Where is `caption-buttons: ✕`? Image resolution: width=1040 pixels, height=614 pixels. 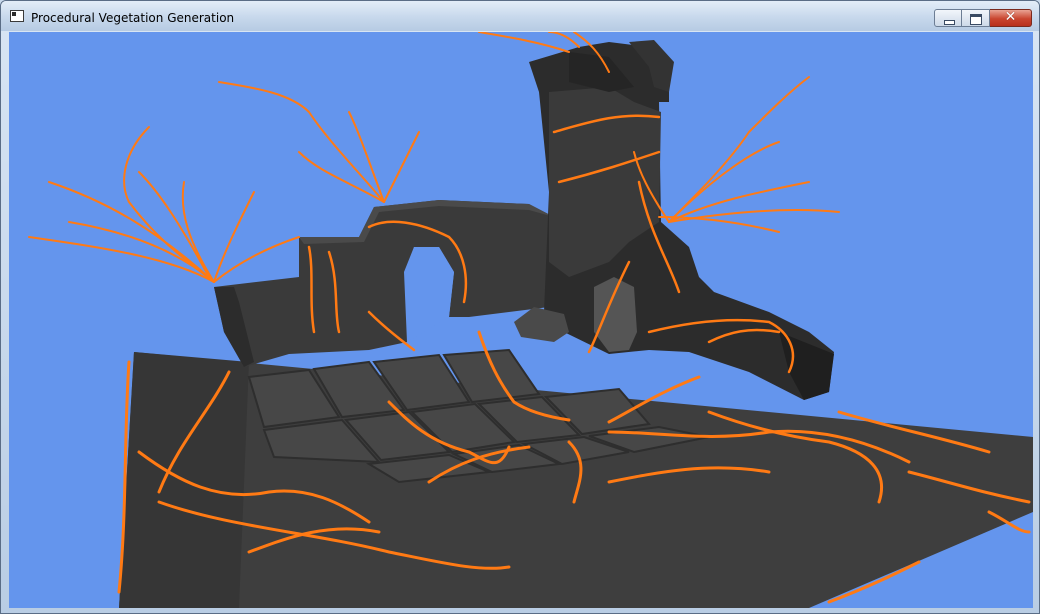
caption-buttons: ✕ is located at coordinates (983, 18).